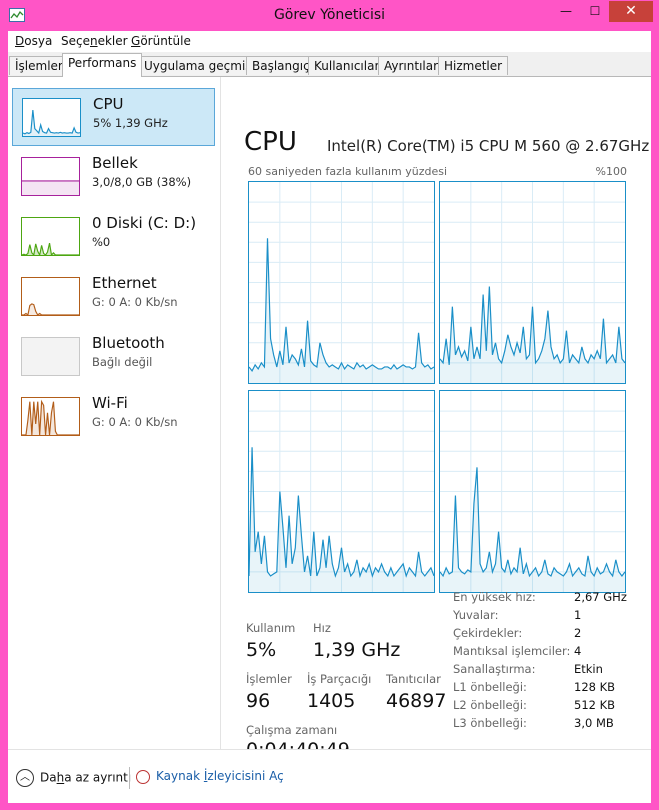  Describe the element at coordinates (108, 104) in the screenshot. I see `resource-name: CPU` at that location.